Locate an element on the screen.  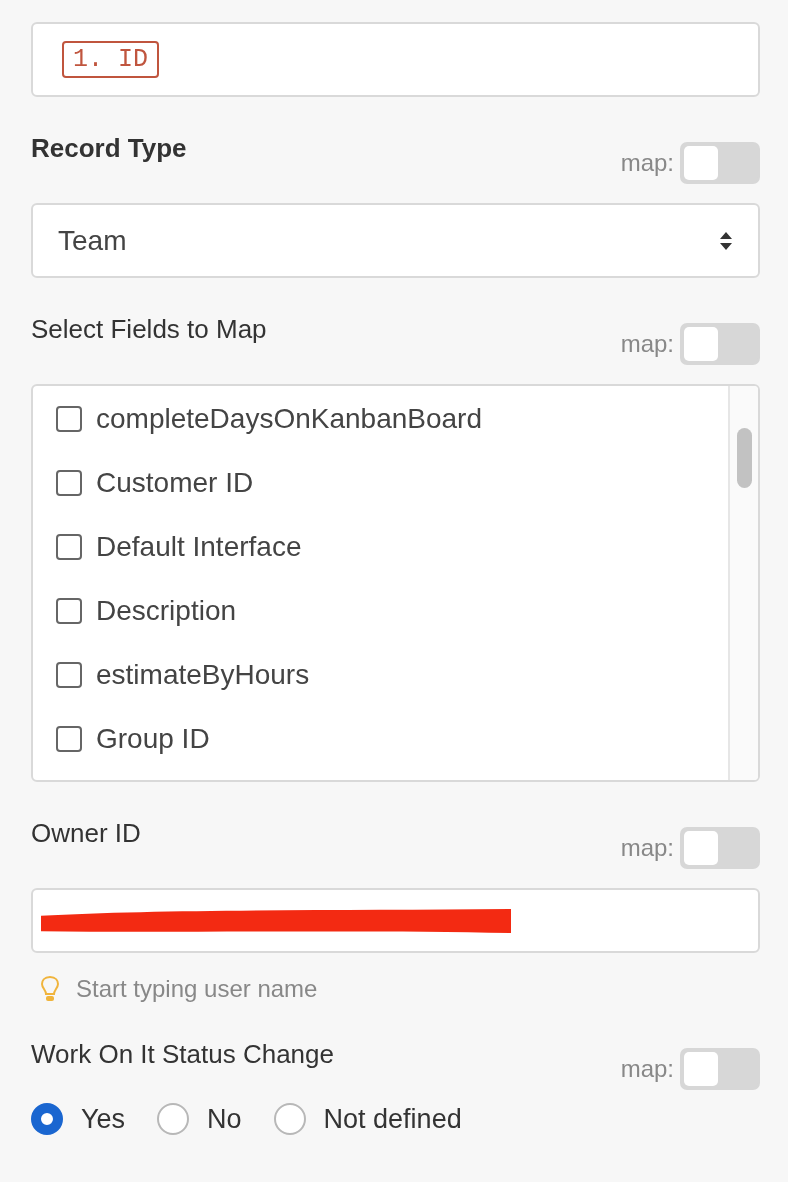
field-label: Work On It Status Change is located at coordinates (182, 1054).